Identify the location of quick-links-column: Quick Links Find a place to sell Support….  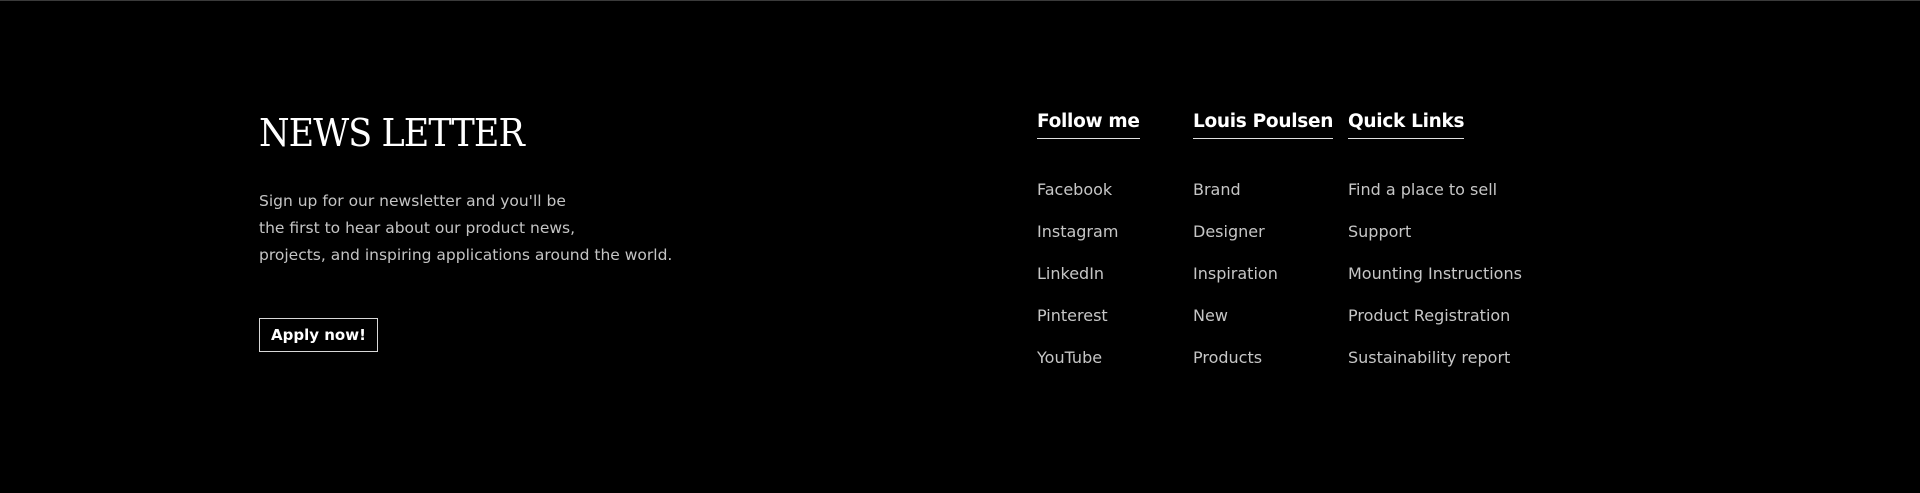
(1435, 248).